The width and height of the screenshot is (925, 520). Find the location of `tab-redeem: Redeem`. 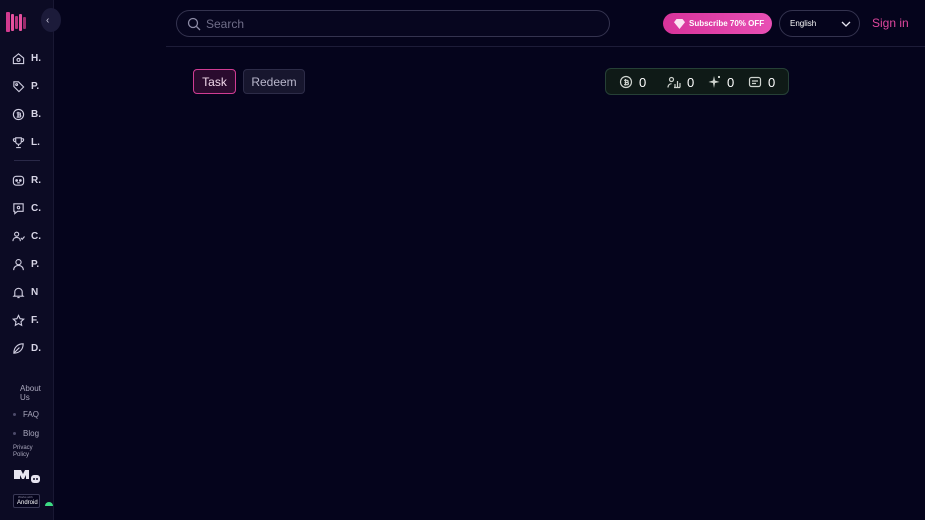

tab-redeem: Redeem is located at coordinates (274, 81).